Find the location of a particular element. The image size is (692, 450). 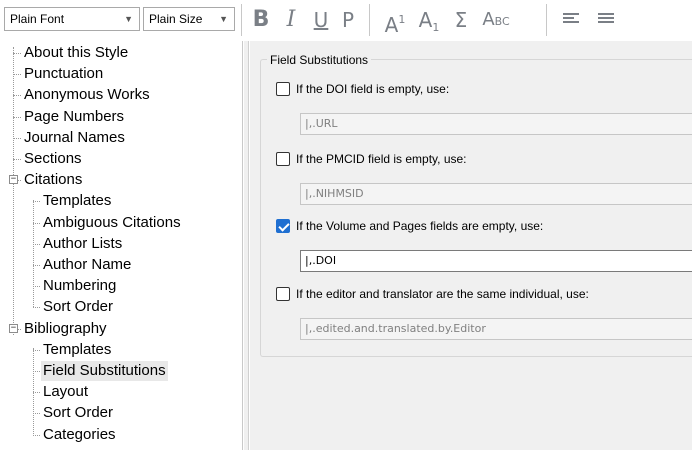

plain-button: P is located at coordinates (348, 20).